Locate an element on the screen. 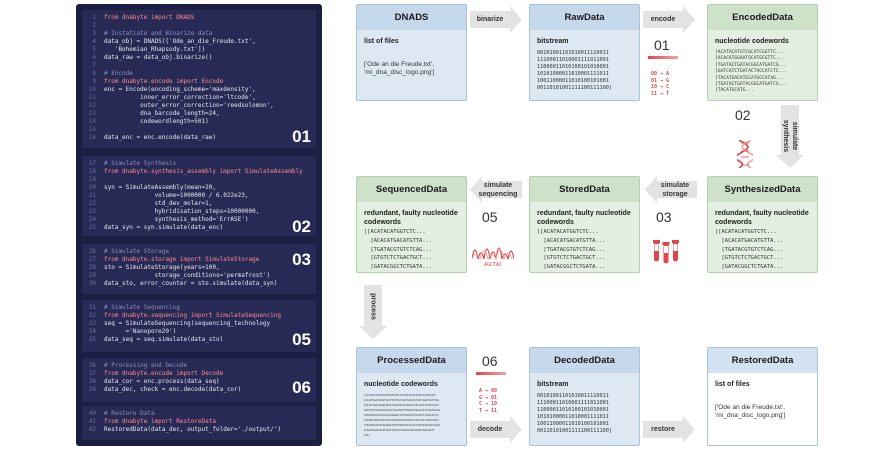 The width and height of the screenshot is (880, 450). code-line: 13 dna_barcode_length=24, is located at coordinates (199, 113).